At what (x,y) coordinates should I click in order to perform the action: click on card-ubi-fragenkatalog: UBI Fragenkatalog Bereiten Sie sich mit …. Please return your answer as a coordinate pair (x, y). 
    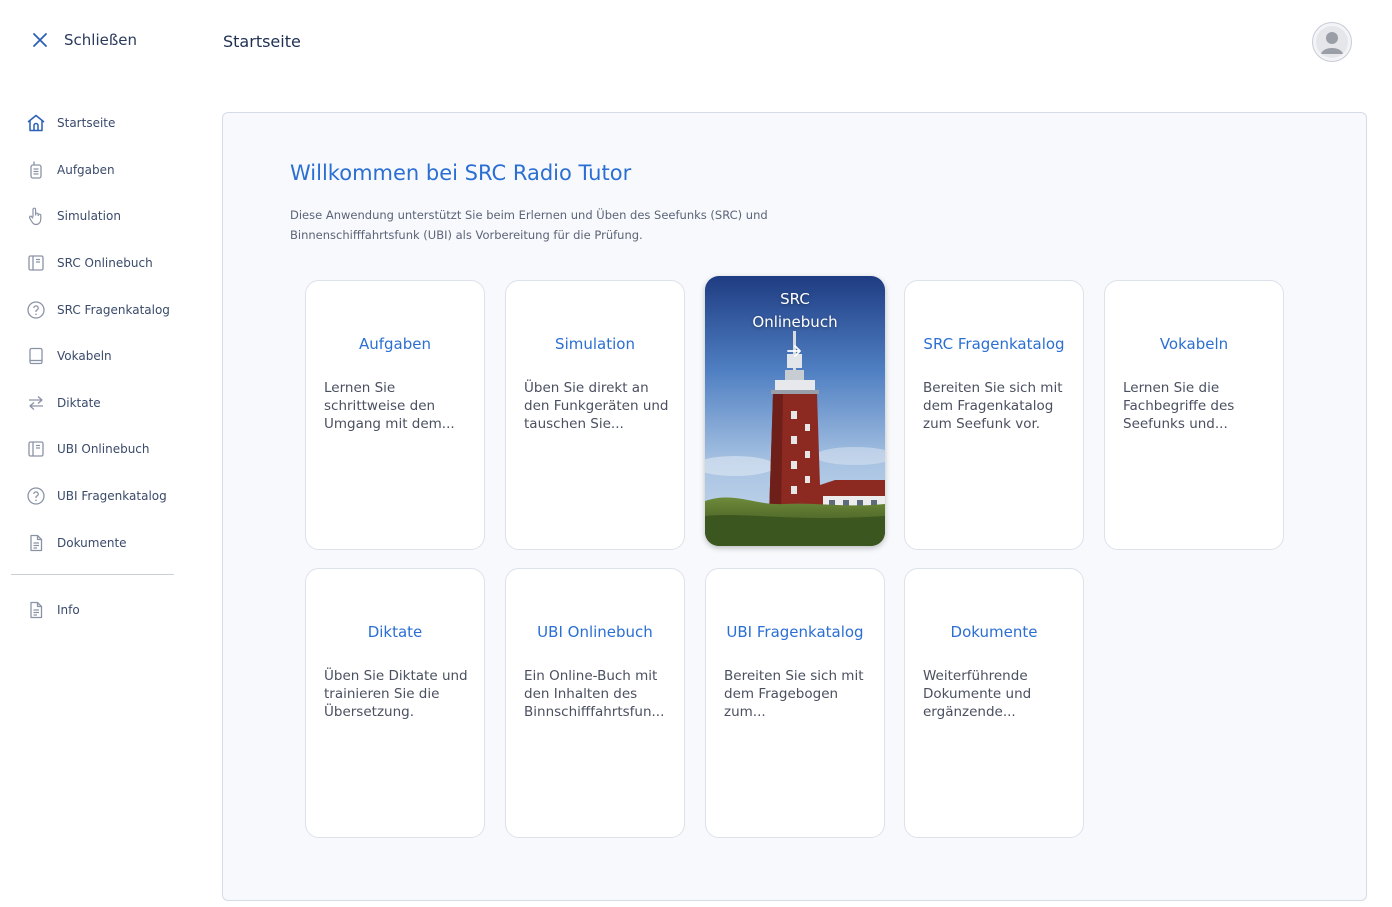
    Looking at the image, I should click on (795, 703).